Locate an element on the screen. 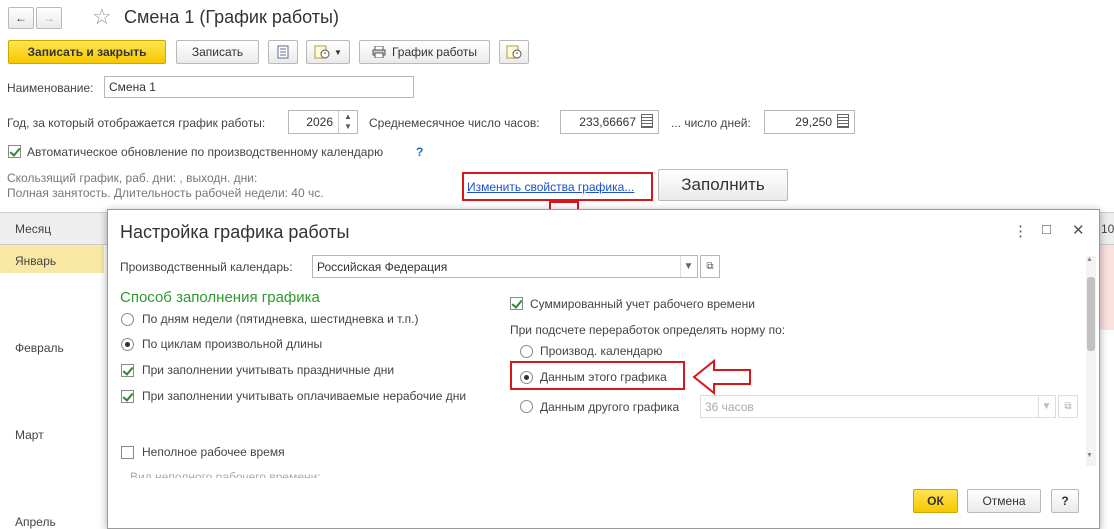 The height and width of the screenshot is (529, 1114). favorite-star-icon: ☆ is located at coordinates (102, 17).